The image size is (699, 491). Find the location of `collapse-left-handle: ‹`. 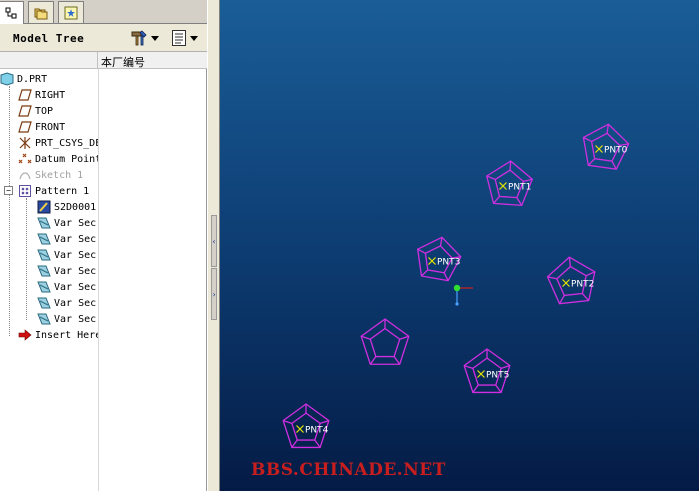

collapse-left-handle: ‹ is located at coordinates (214, 241).